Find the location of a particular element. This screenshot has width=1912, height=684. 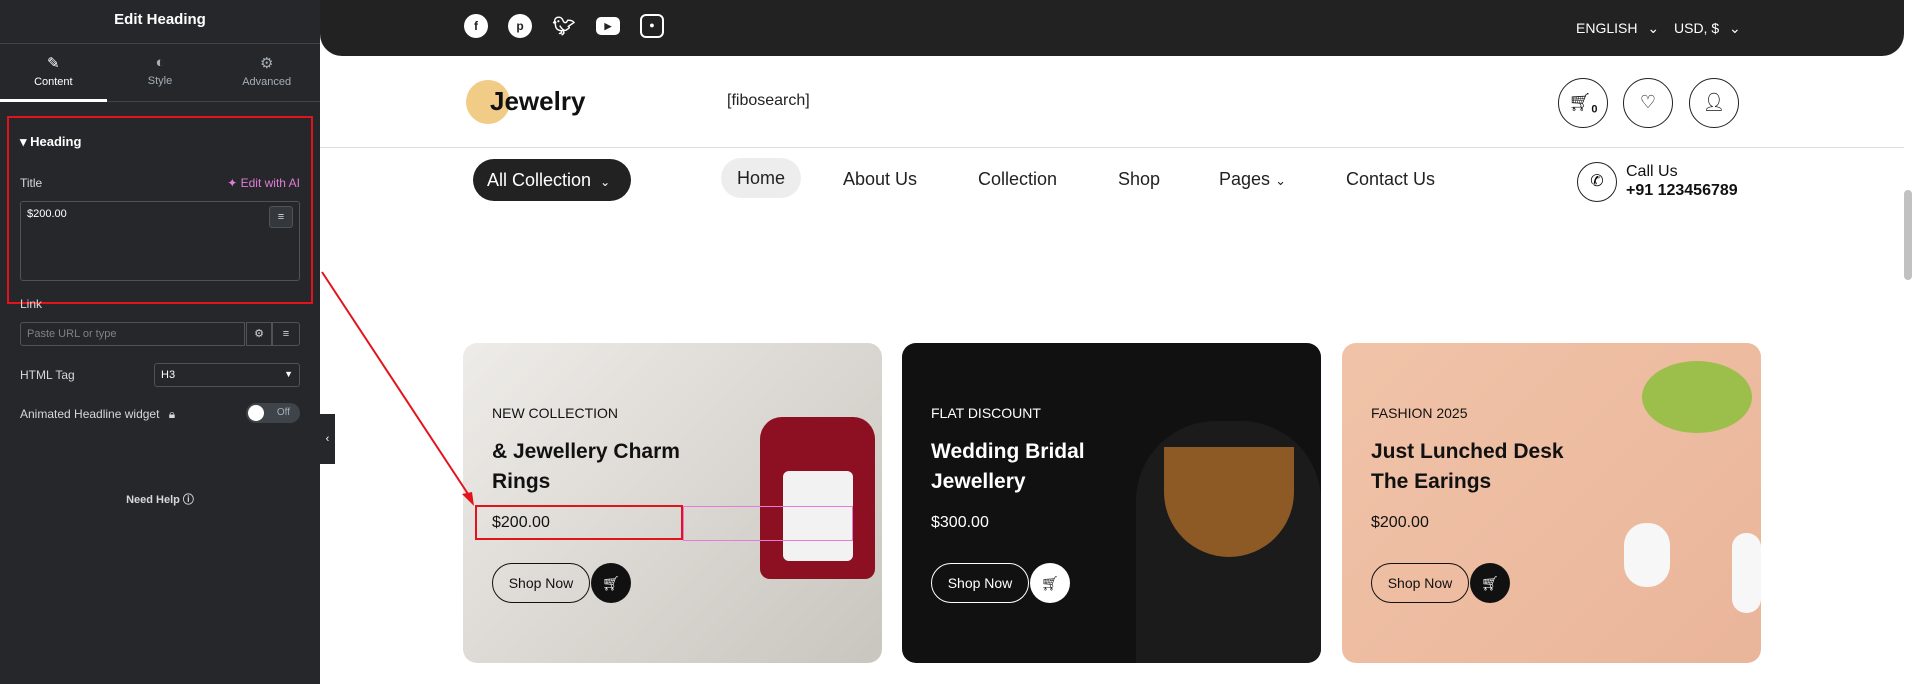

nav-about-us: About Us is located at coordinates (880, 179).